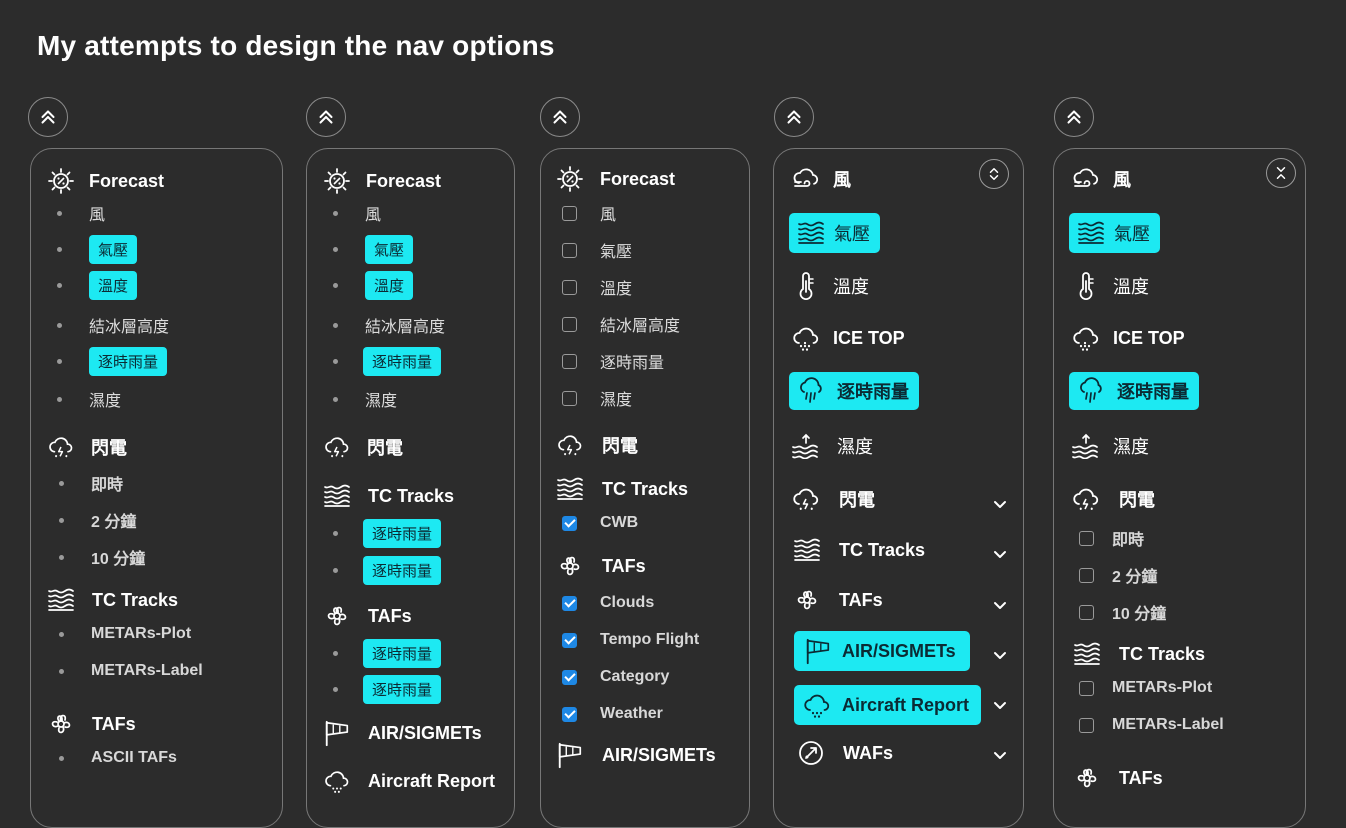 This screenshot has height=828, width=1346. What do you see at coordinates (1145, 688) in the screenshot?
I see `nav-item-checkbox: METARs-Plot` at bounding box center [1145, 688].